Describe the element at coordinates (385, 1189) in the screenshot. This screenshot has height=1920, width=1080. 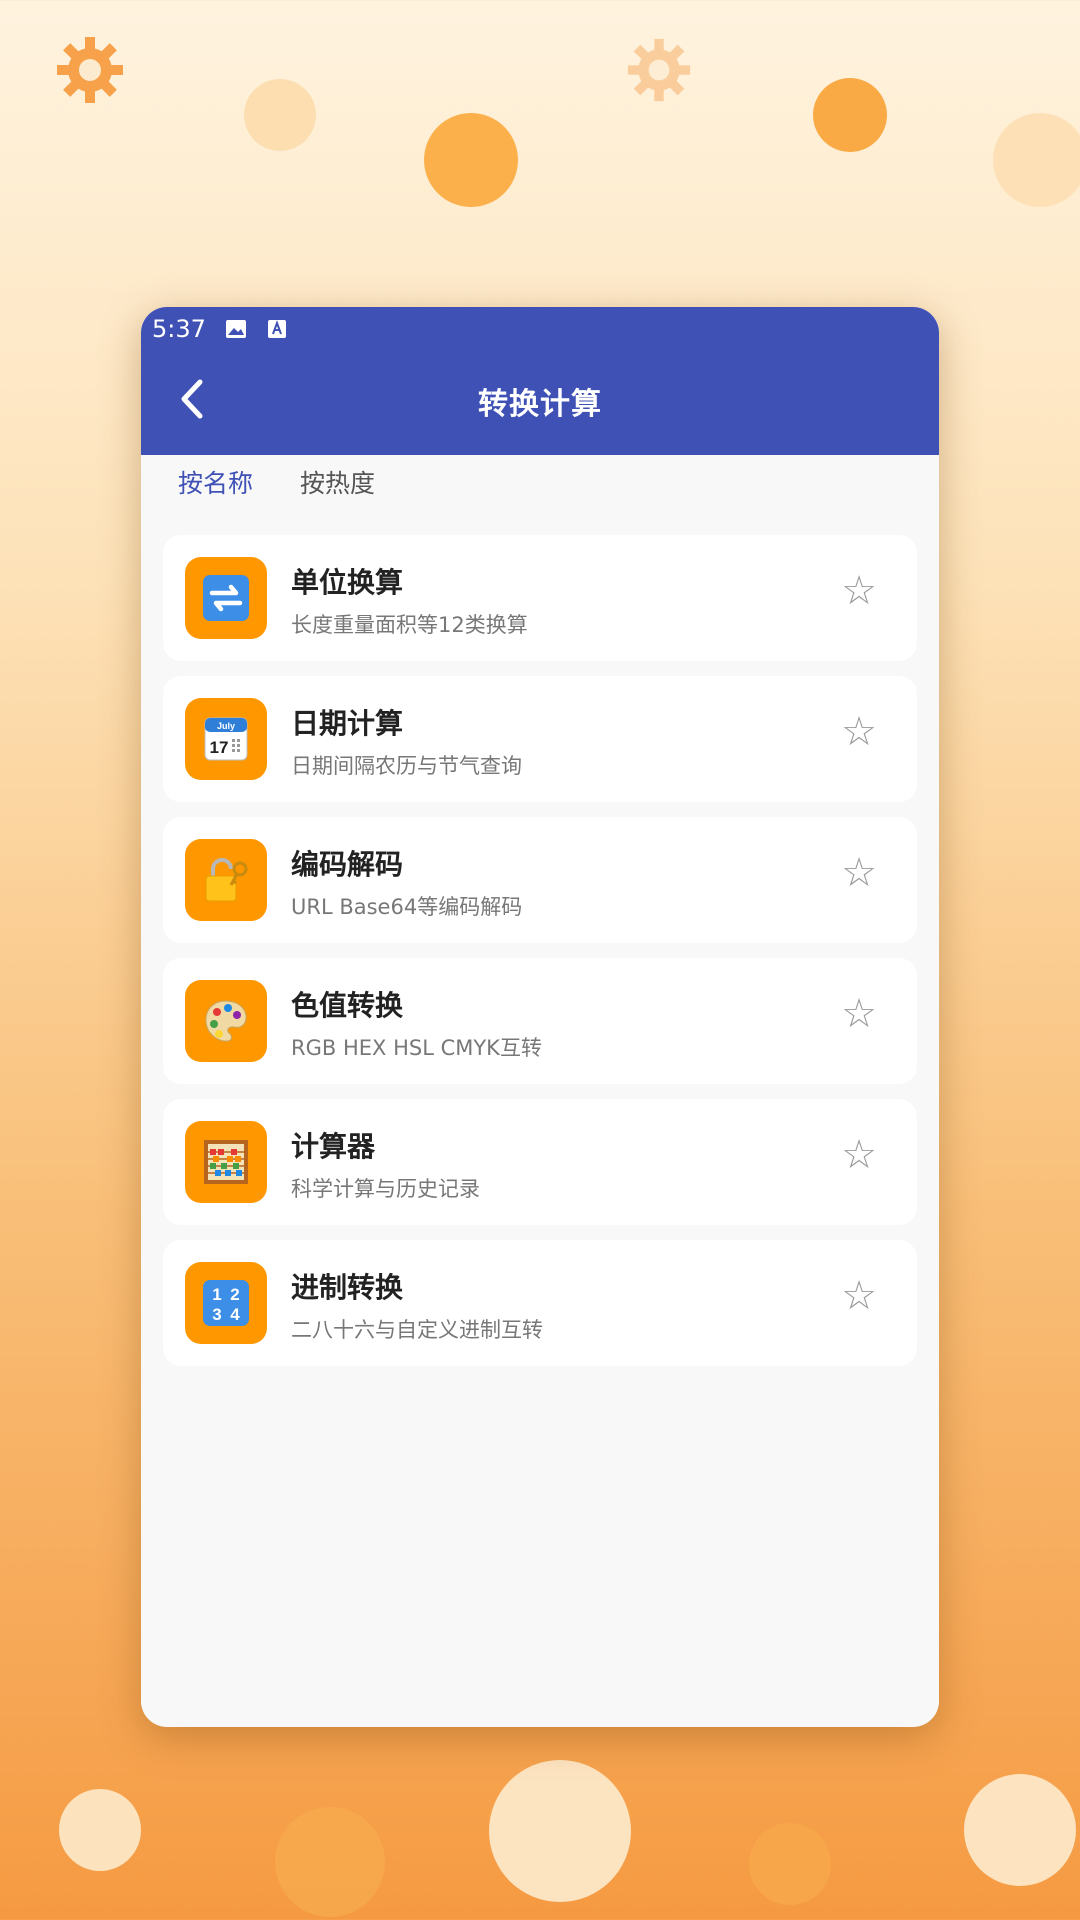
I see `item-subtitle: 科学计算与历史记录` at that location.